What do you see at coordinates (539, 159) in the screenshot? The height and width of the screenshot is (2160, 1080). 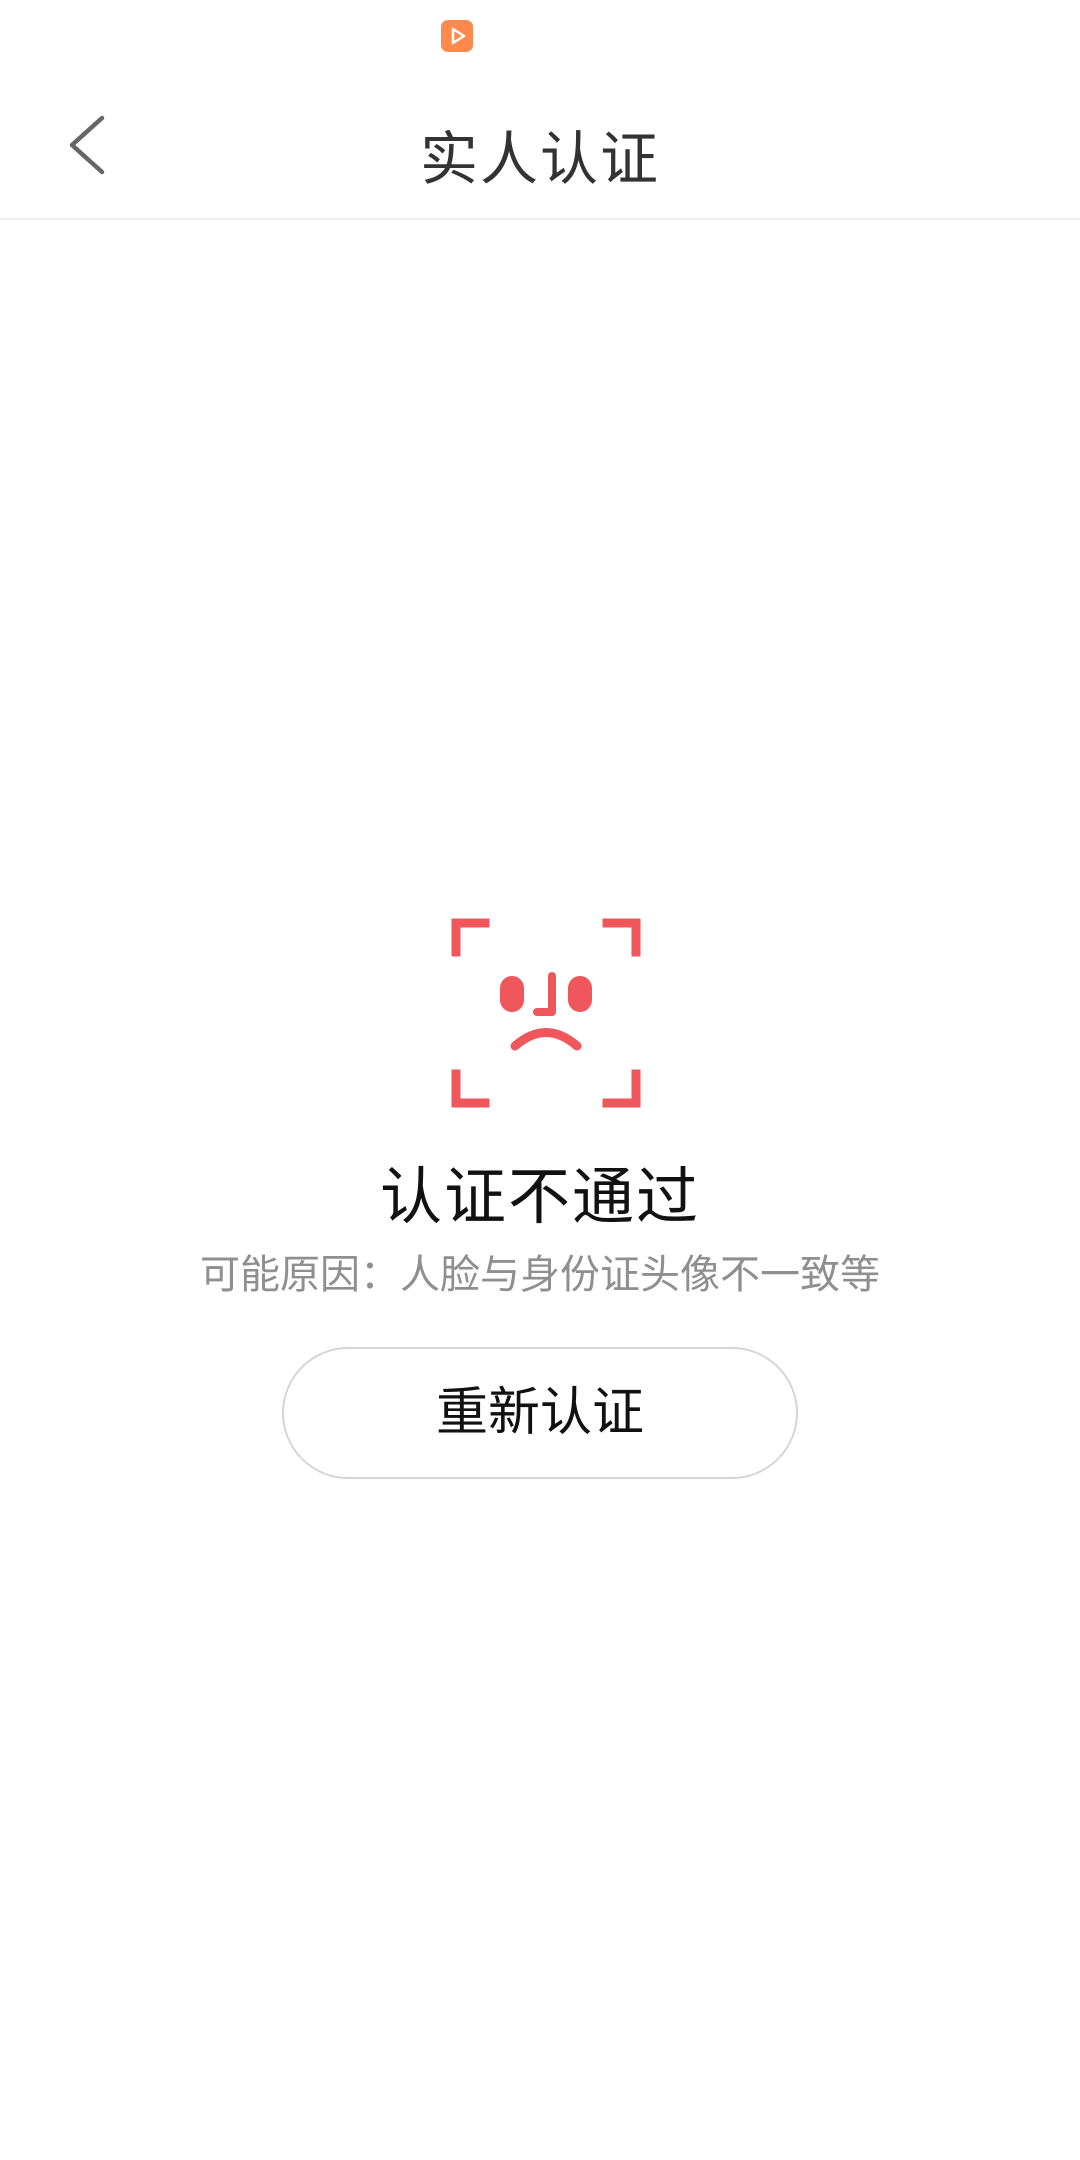 I see `page-title: 实人认证` at bounding box center [539, 159].